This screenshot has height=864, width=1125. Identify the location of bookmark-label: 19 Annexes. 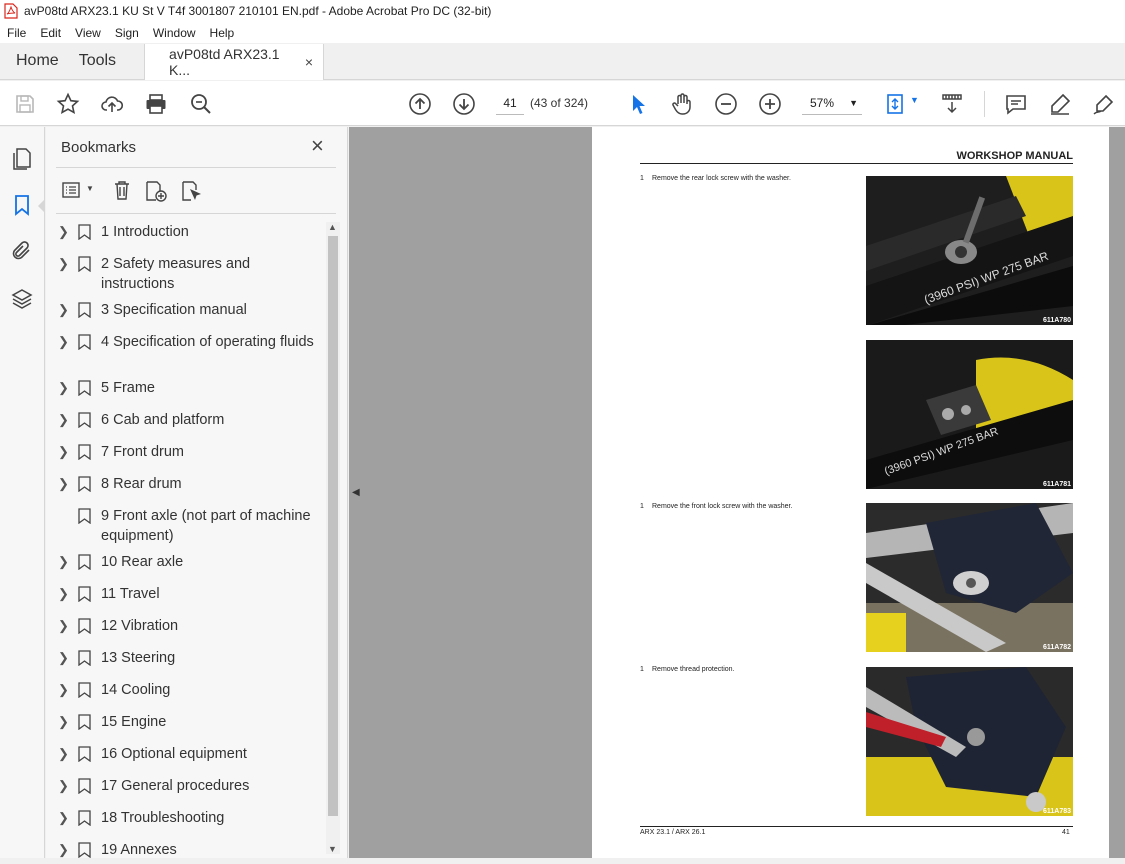
(139, 850).